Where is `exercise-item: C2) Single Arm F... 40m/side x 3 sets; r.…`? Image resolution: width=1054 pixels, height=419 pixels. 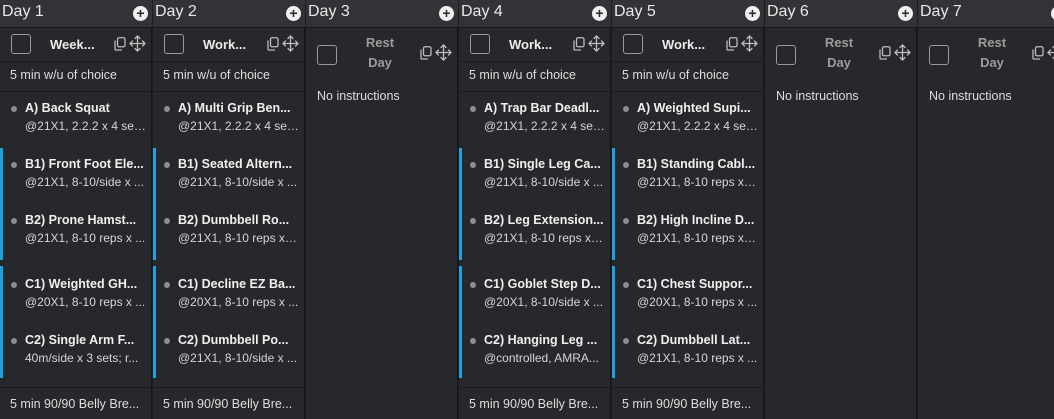 exercise-item: C2) Single Arm F... 40m/side x 3 sets; r.… is located at coordinates (76, 352).